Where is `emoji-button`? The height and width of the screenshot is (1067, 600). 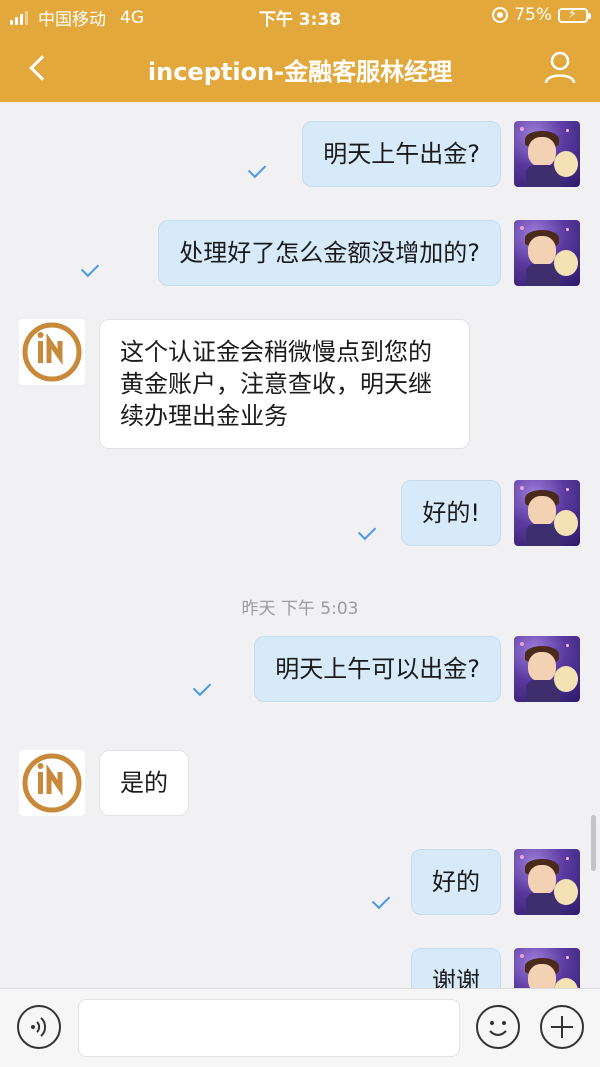 emoji-button is located at coordinates (498, 1027).